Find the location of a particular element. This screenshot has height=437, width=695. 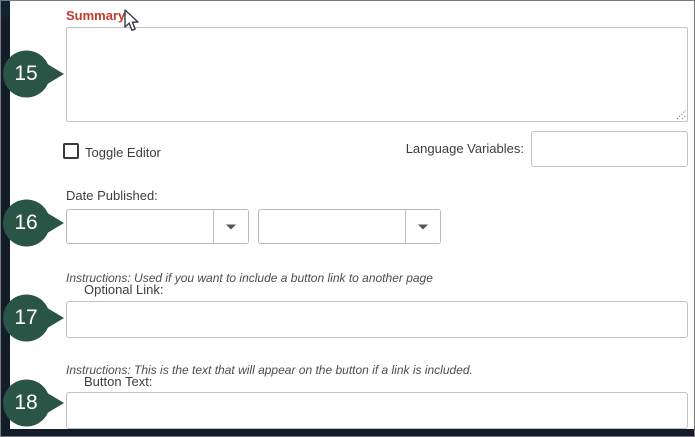

date-published-dropdown-month is located at coordinates (157, 226).